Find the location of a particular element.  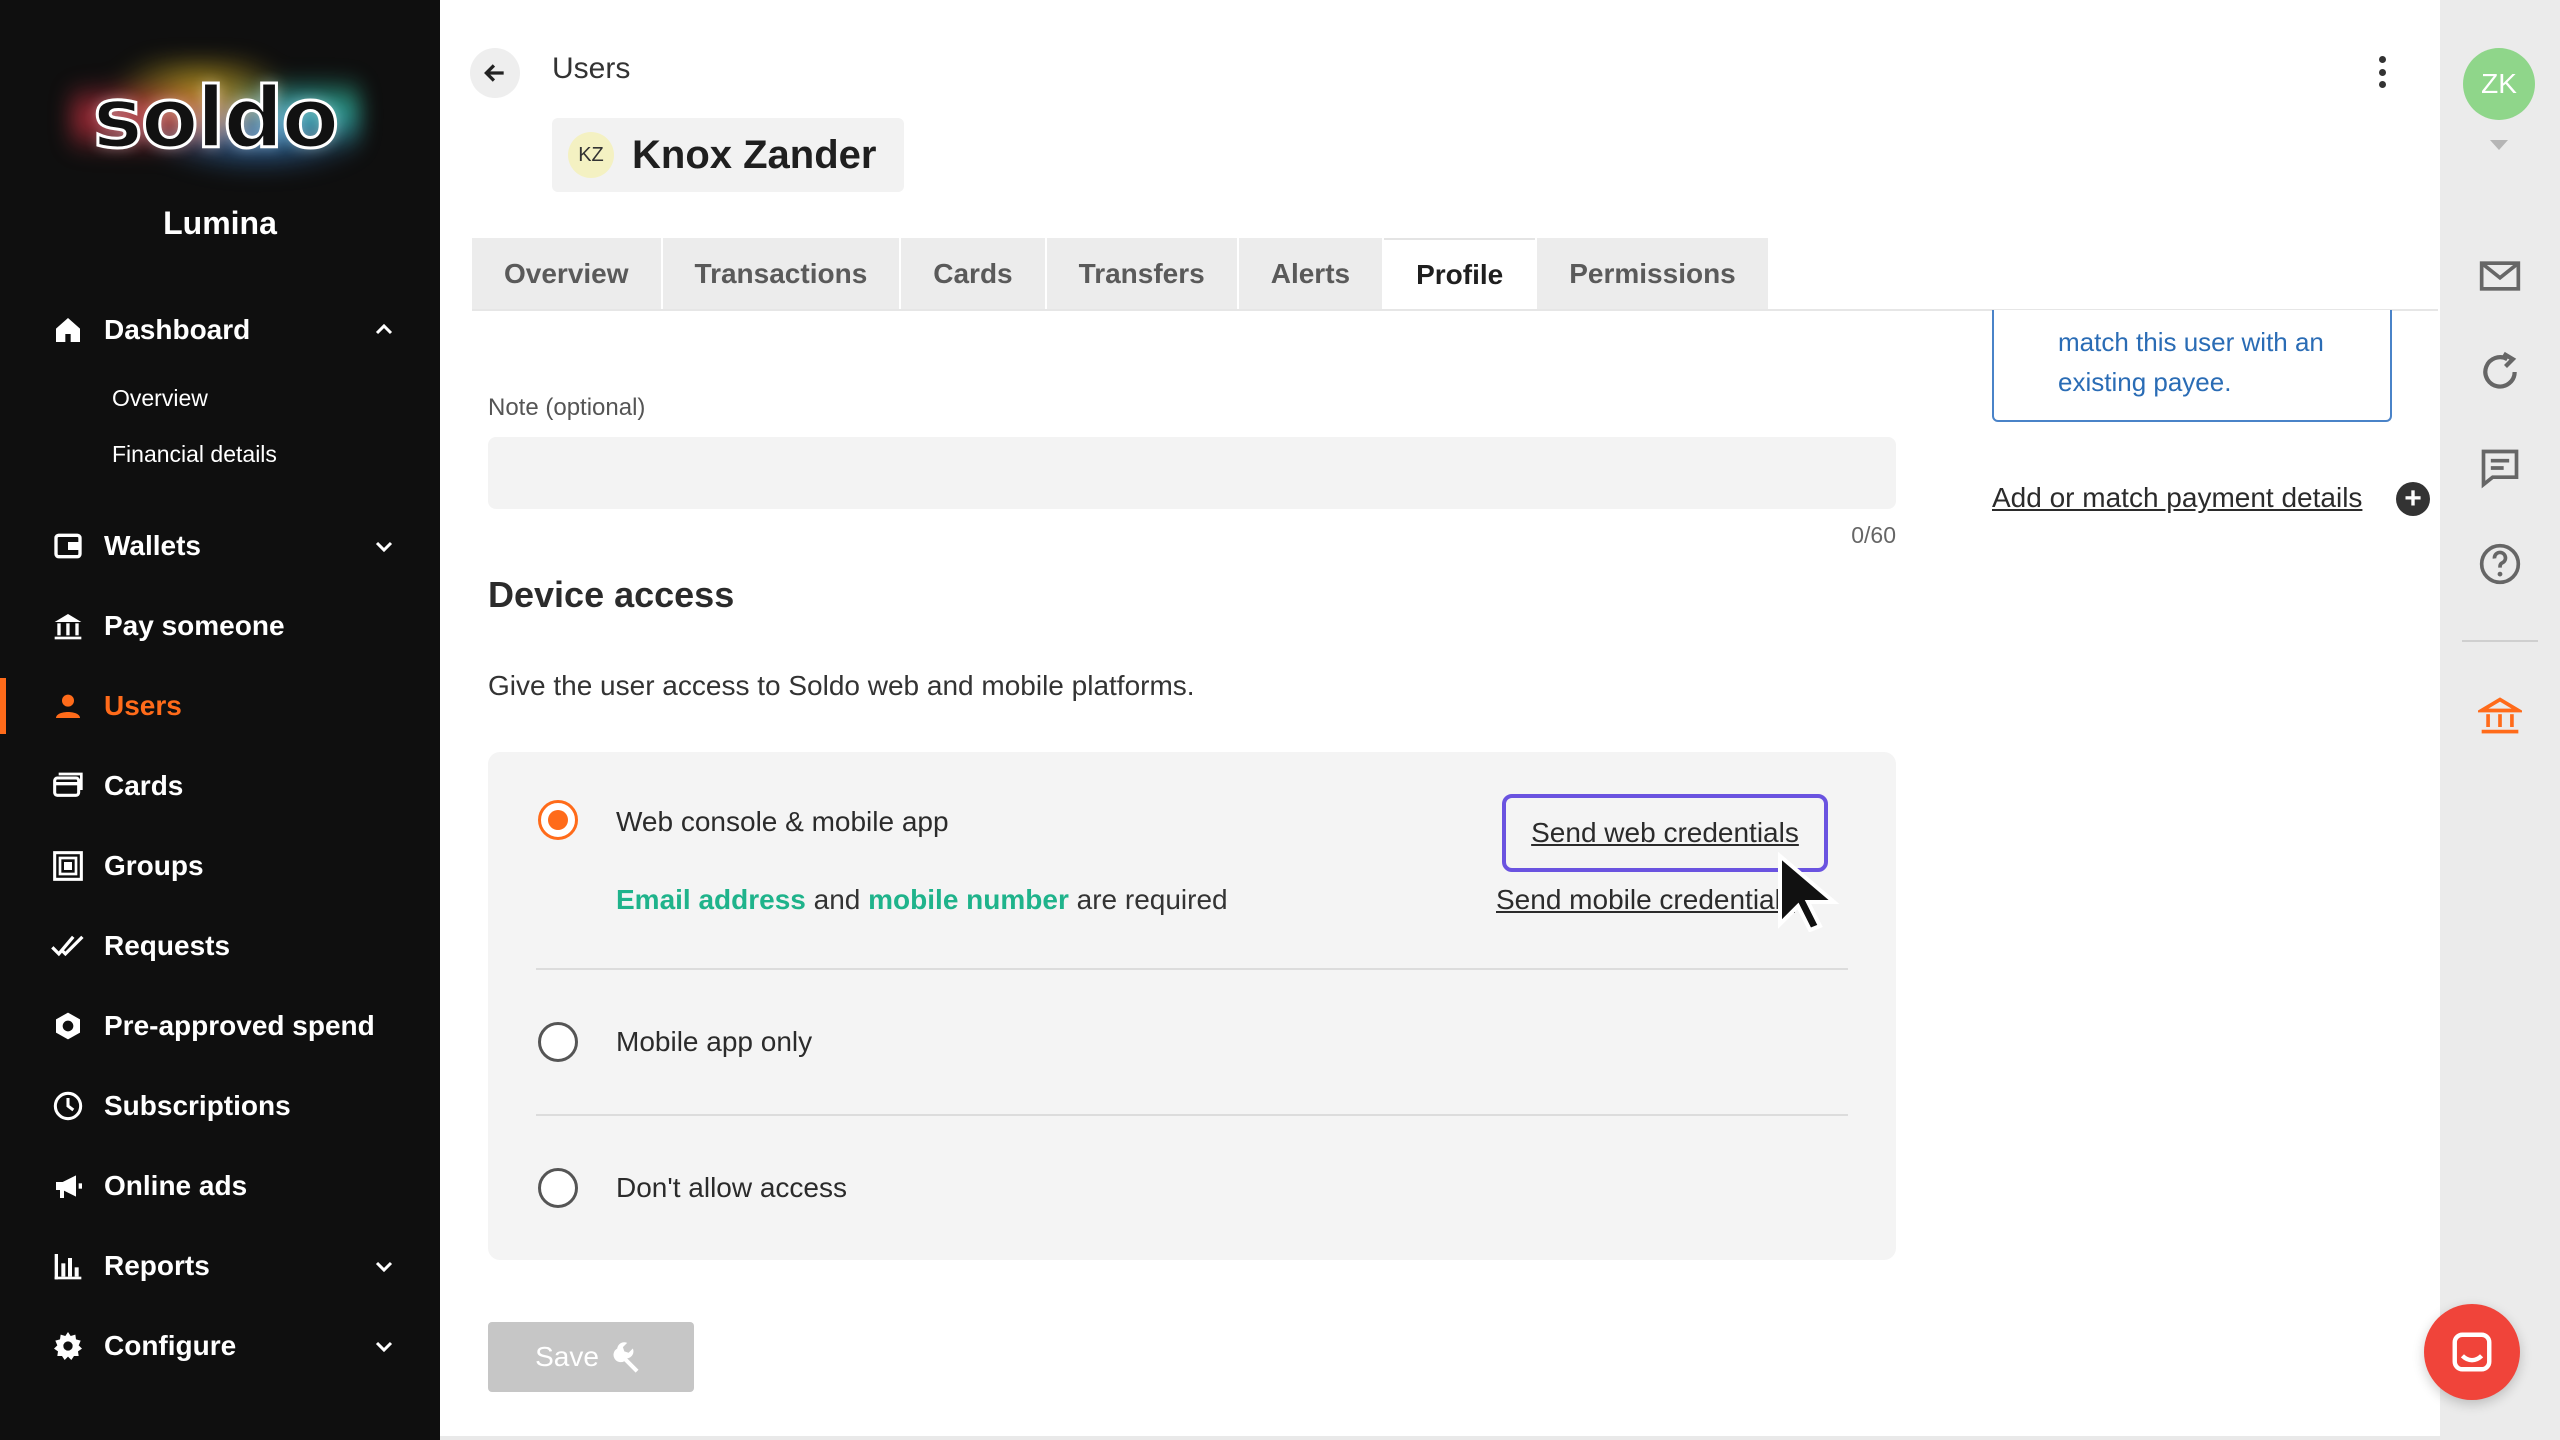

tab-profile: Profile is located at coordinates (1460, 274).